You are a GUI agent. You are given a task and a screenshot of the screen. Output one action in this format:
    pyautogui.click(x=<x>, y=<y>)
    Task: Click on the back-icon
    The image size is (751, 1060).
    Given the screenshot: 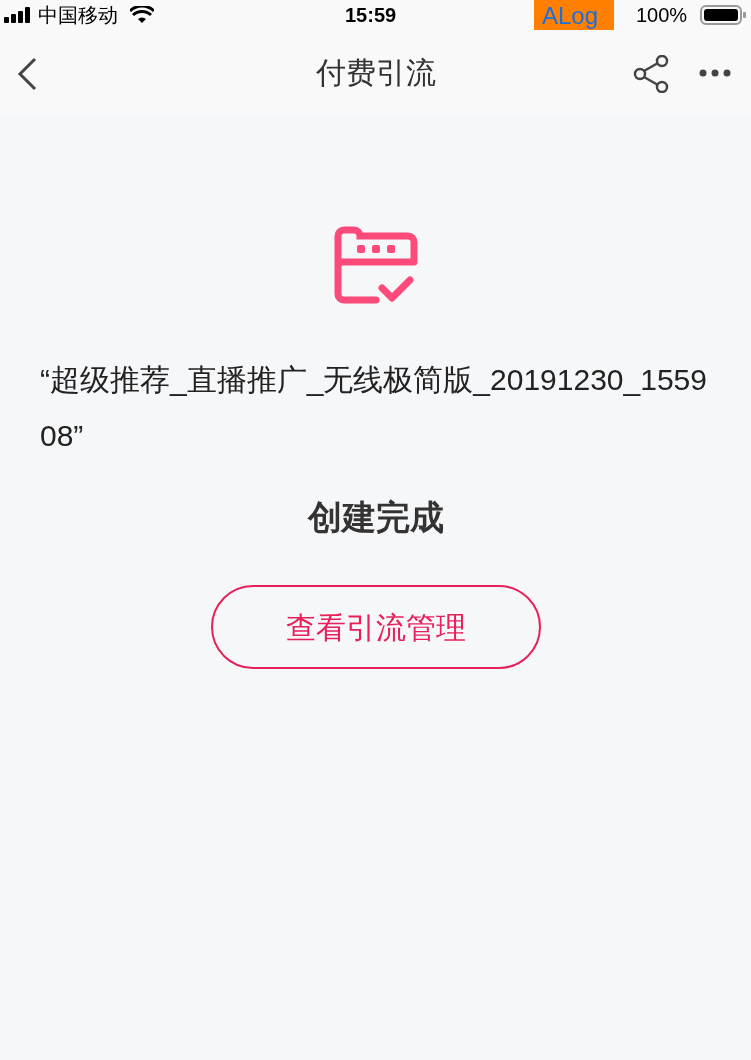 What is the action you would take?
    pyautogui.click(x=27, y=74)
    